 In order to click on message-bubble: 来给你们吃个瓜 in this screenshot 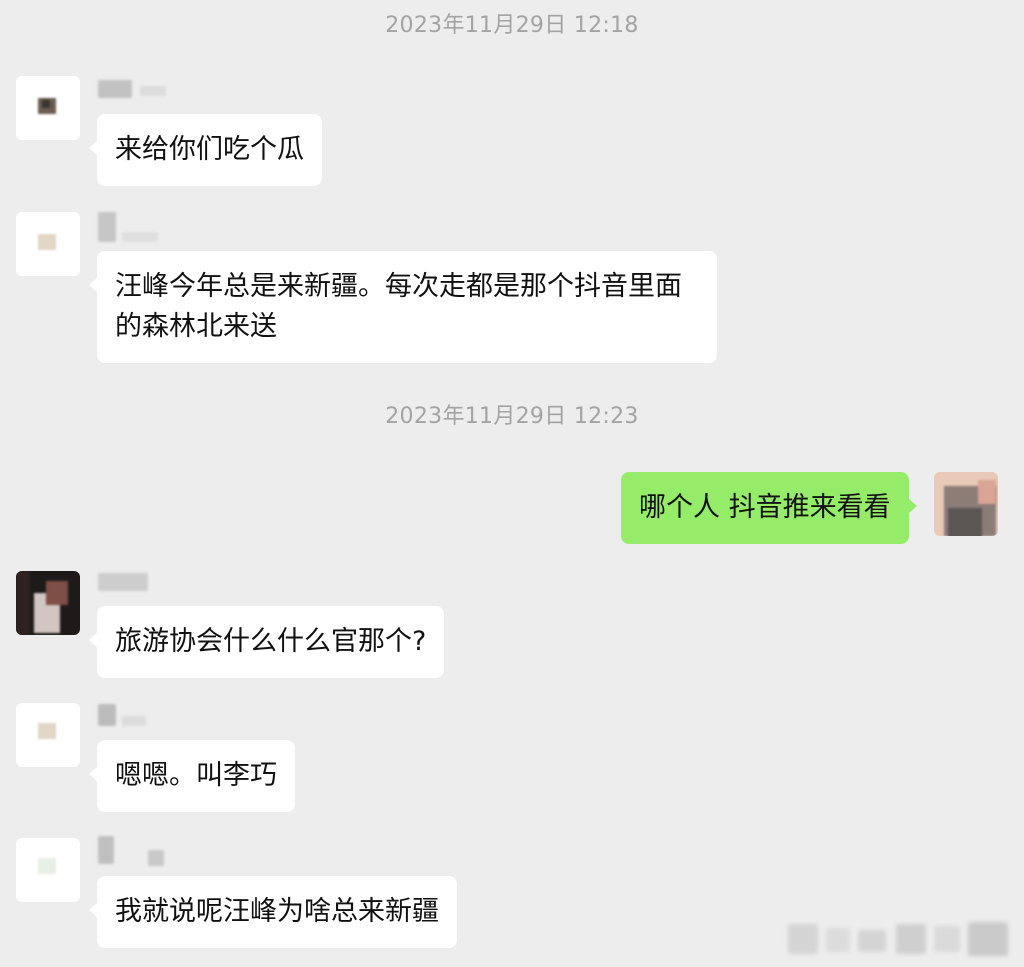, I will do `click(205, 150)`.